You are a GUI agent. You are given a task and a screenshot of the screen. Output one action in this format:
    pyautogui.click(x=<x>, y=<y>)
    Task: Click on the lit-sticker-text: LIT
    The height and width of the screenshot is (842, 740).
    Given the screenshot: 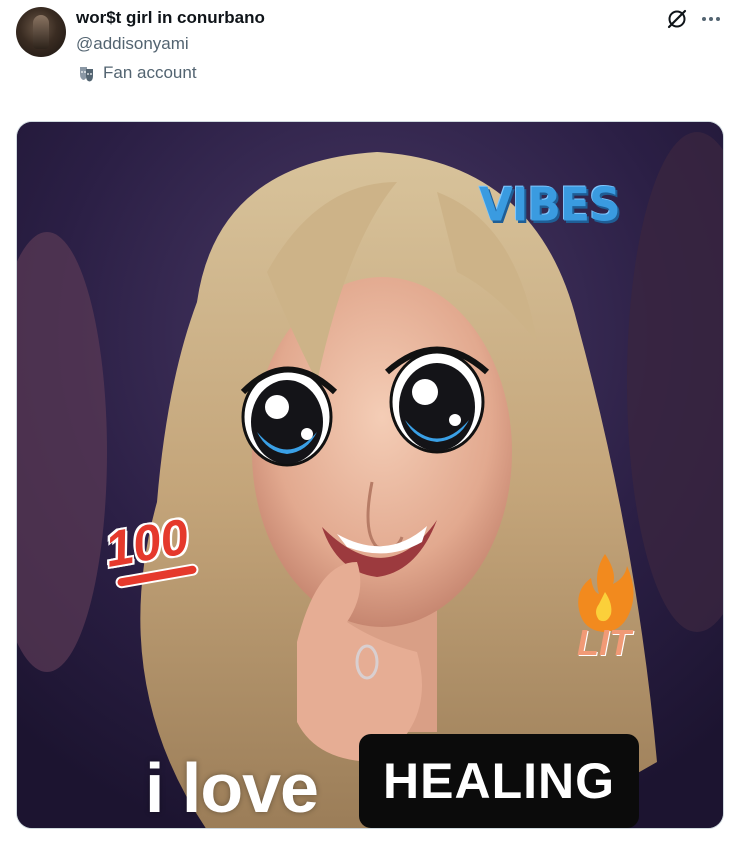 What is the action you would take?
    pyautogui.click(x=604, y=642)
    